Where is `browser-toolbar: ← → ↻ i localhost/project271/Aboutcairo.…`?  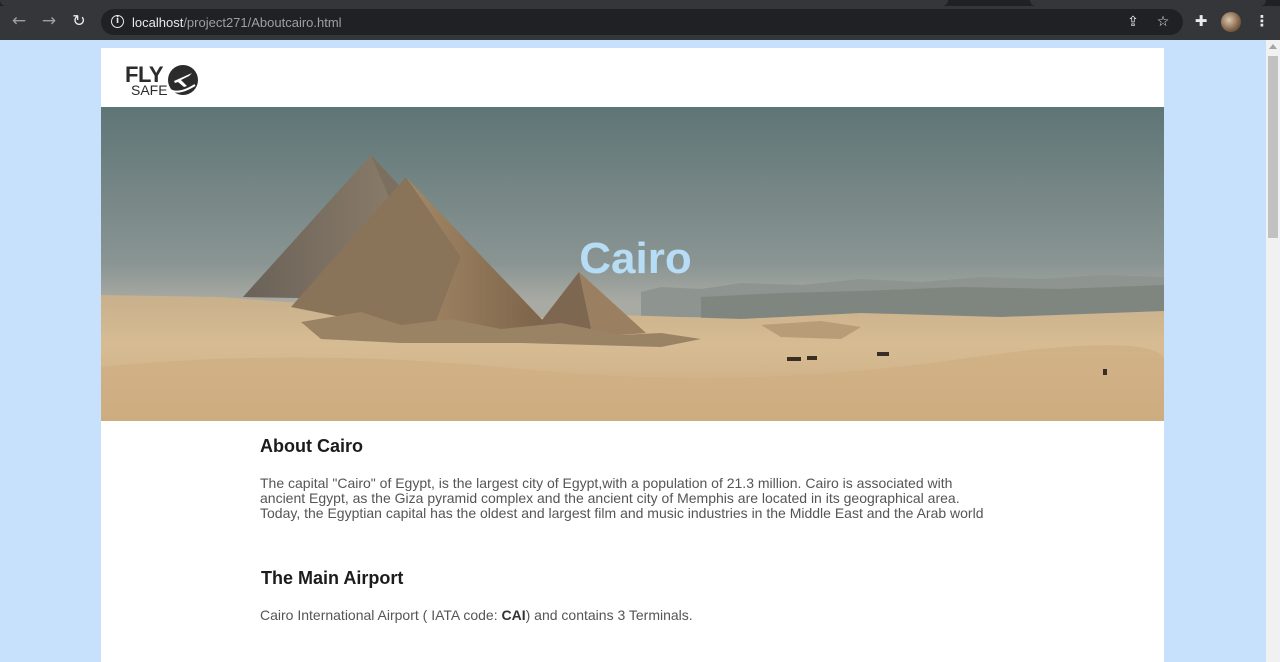
browser-toolbar: ← → ↻ i localhost/project271/Aboutcairo.… is located at coordinates (640, 20).